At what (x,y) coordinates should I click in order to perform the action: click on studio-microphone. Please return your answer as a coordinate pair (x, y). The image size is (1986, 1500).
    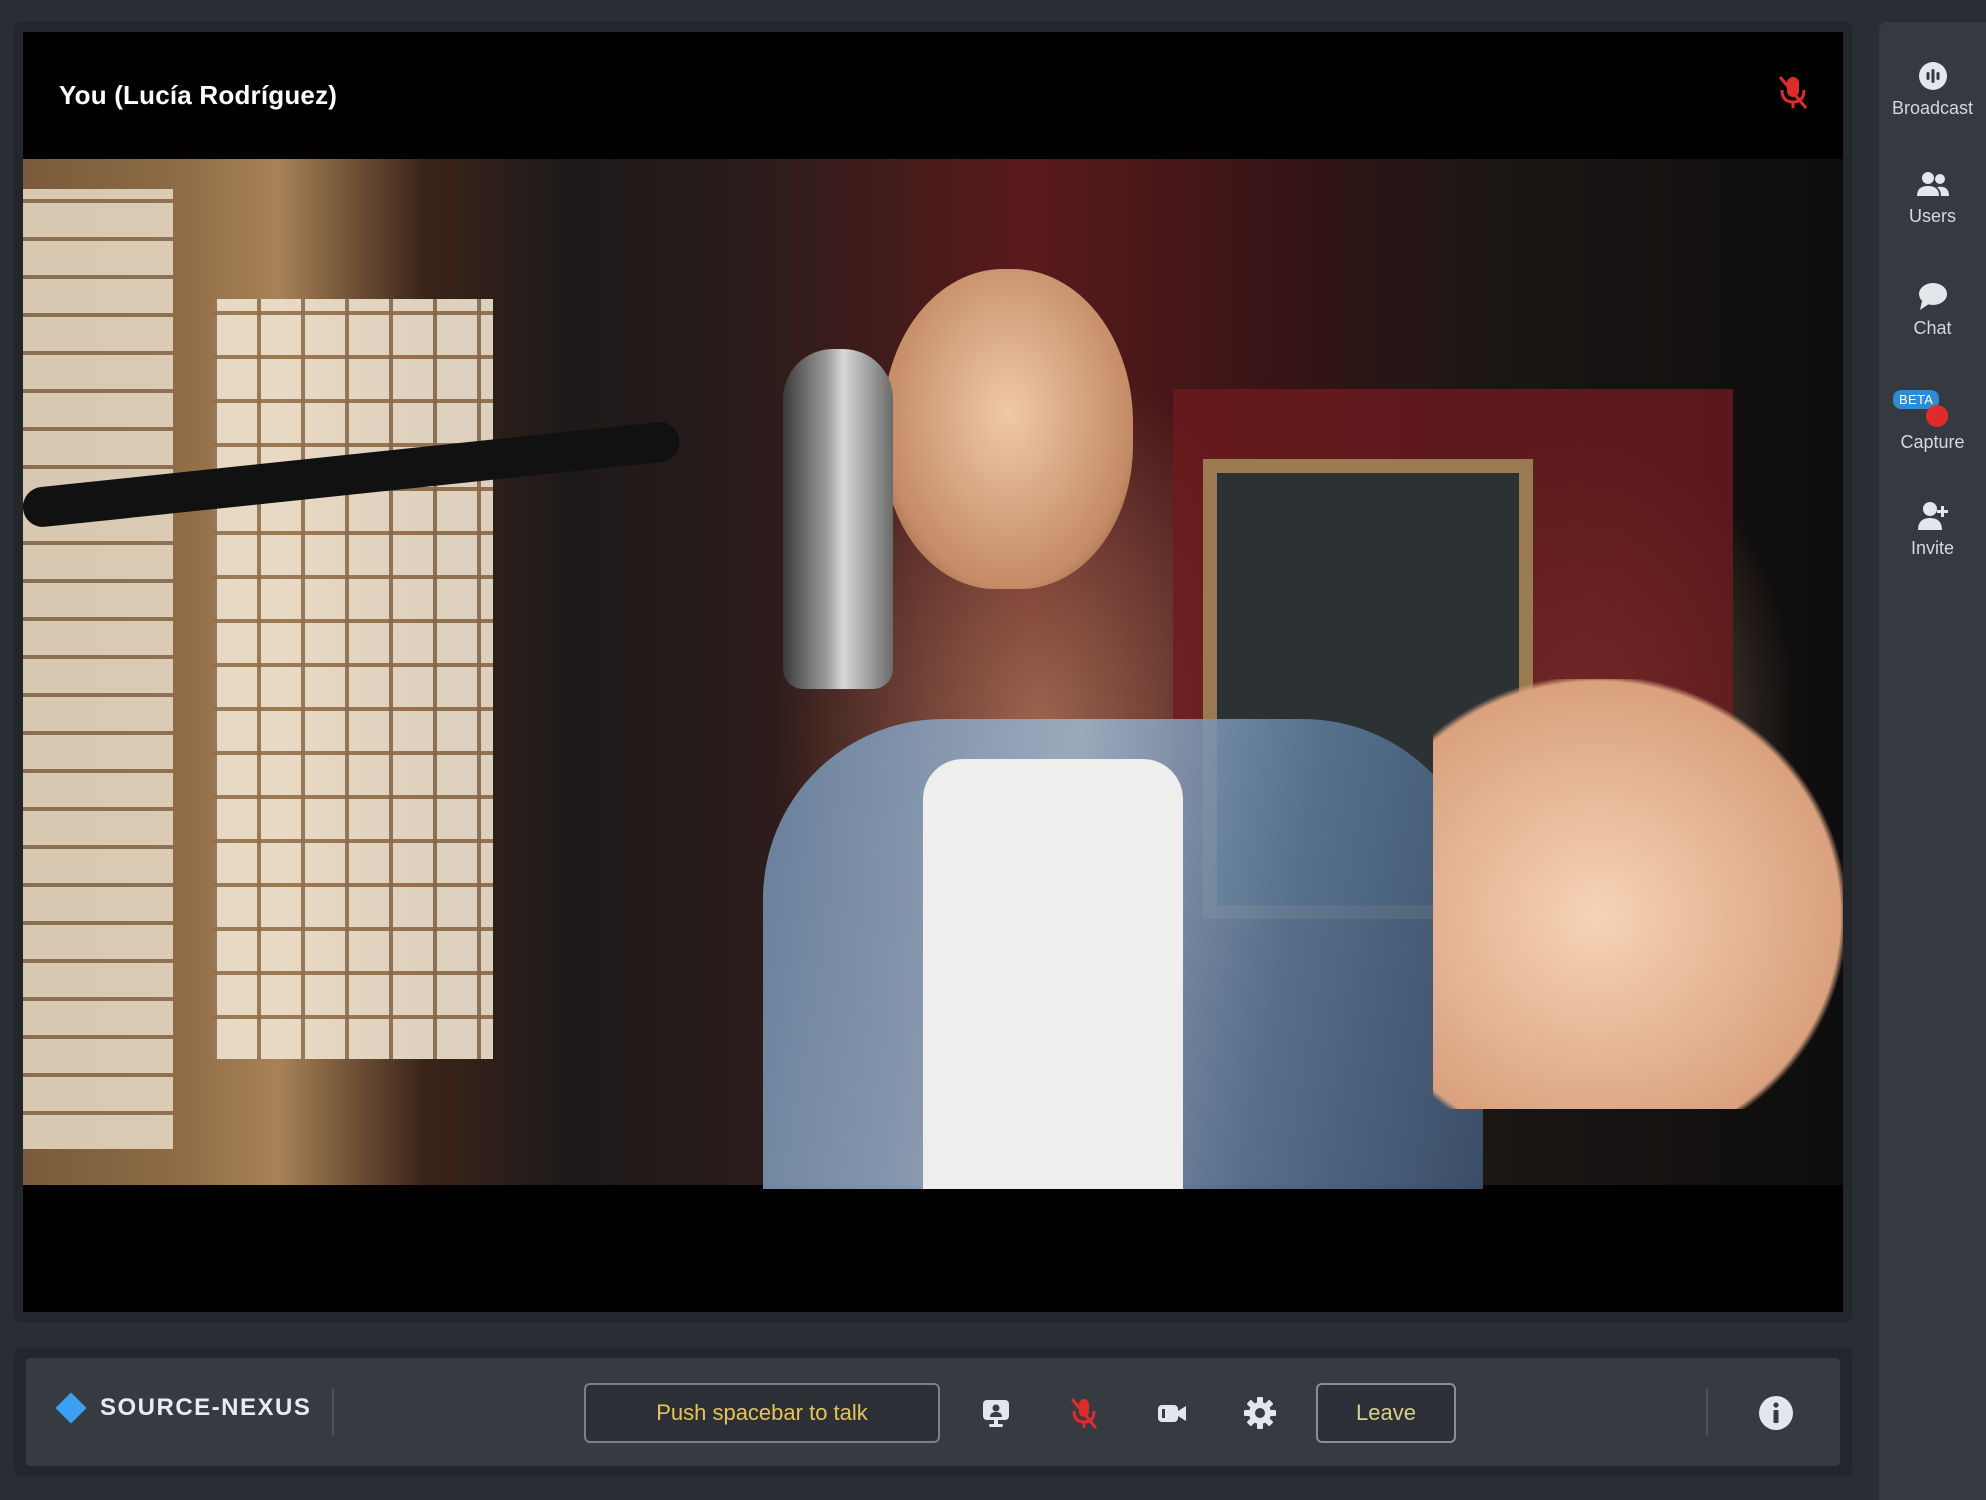
    Looking at the image, I should click on (838, 519).